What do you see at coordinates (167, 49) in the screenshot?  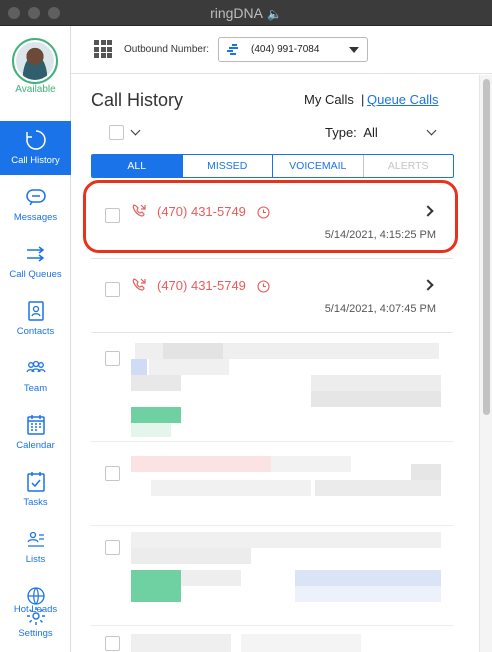 I see `outbound-number-label: Outbound Number:` at bounding box center [167, 49].